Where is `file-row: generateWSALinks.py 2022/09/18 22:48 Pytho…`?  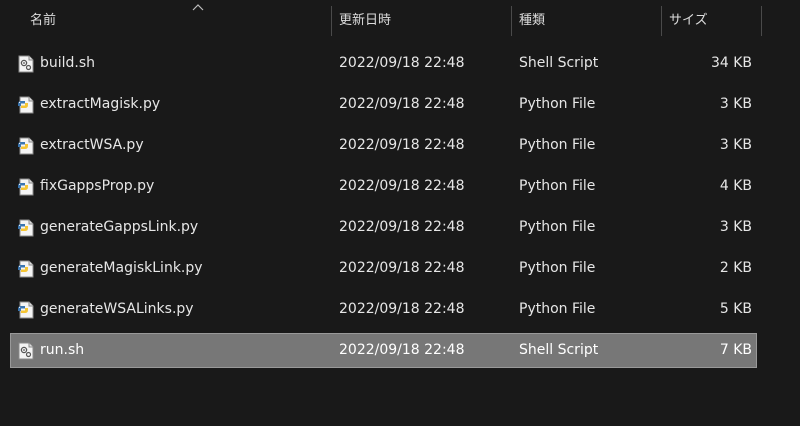
file-row: generateWSALinks.py 2022/09/18 22:48 Pytho… is located at coordinates (383, 309).